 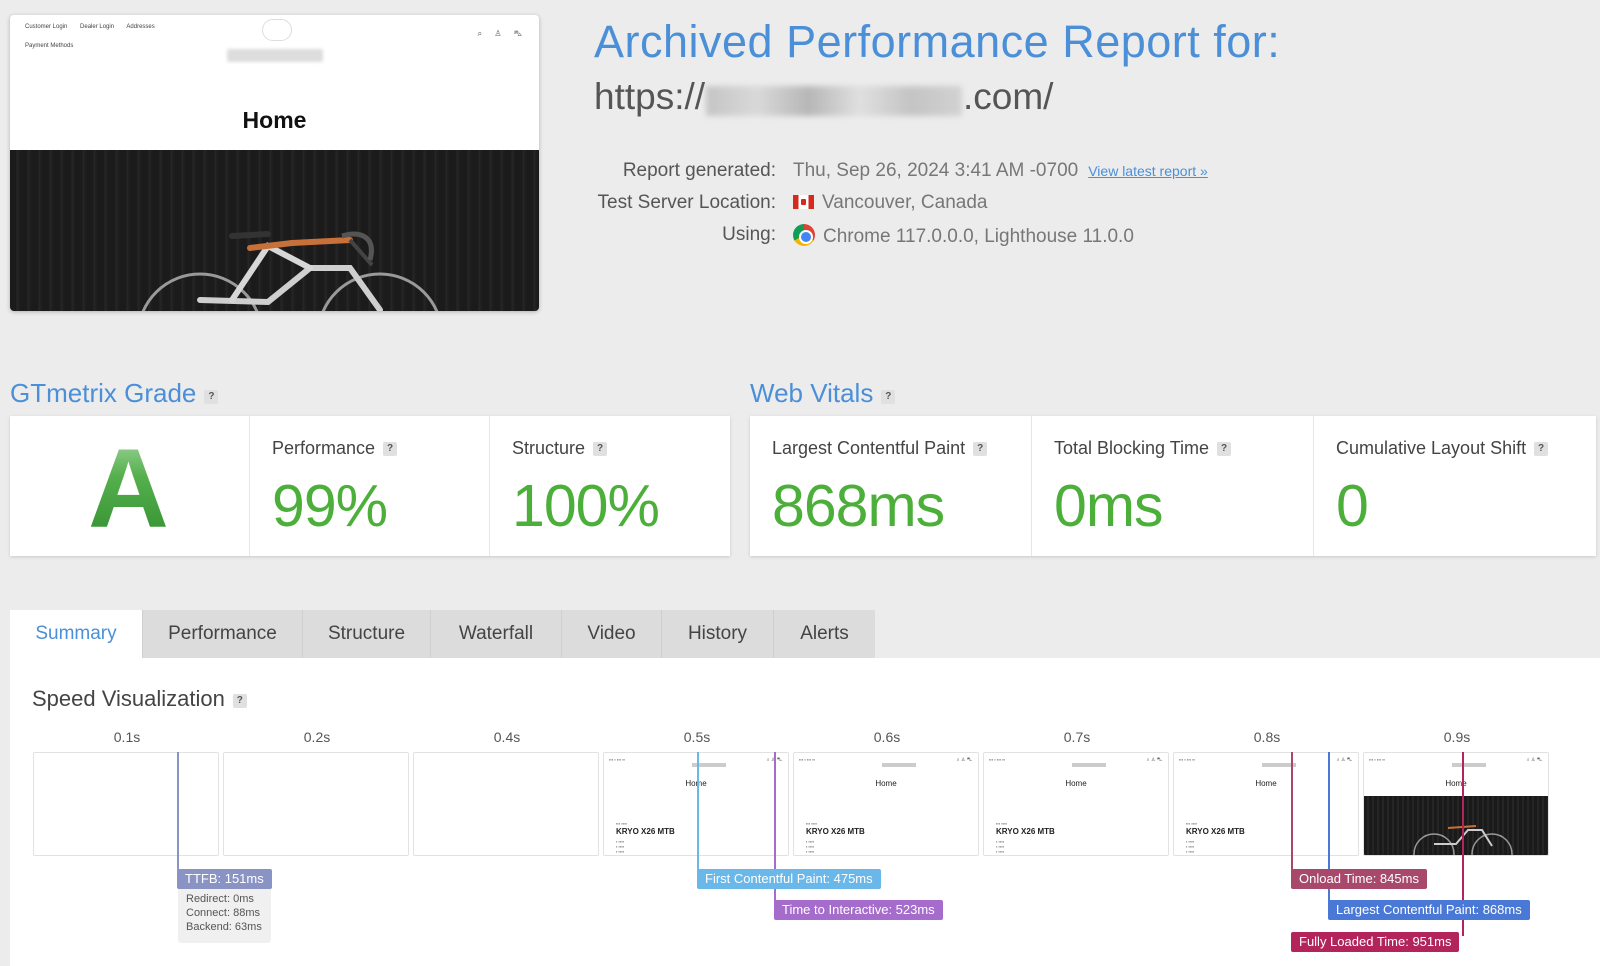 I want to click on tbt-cell: Total Blocking Time? 0ms, so click(x=1173, y=486).